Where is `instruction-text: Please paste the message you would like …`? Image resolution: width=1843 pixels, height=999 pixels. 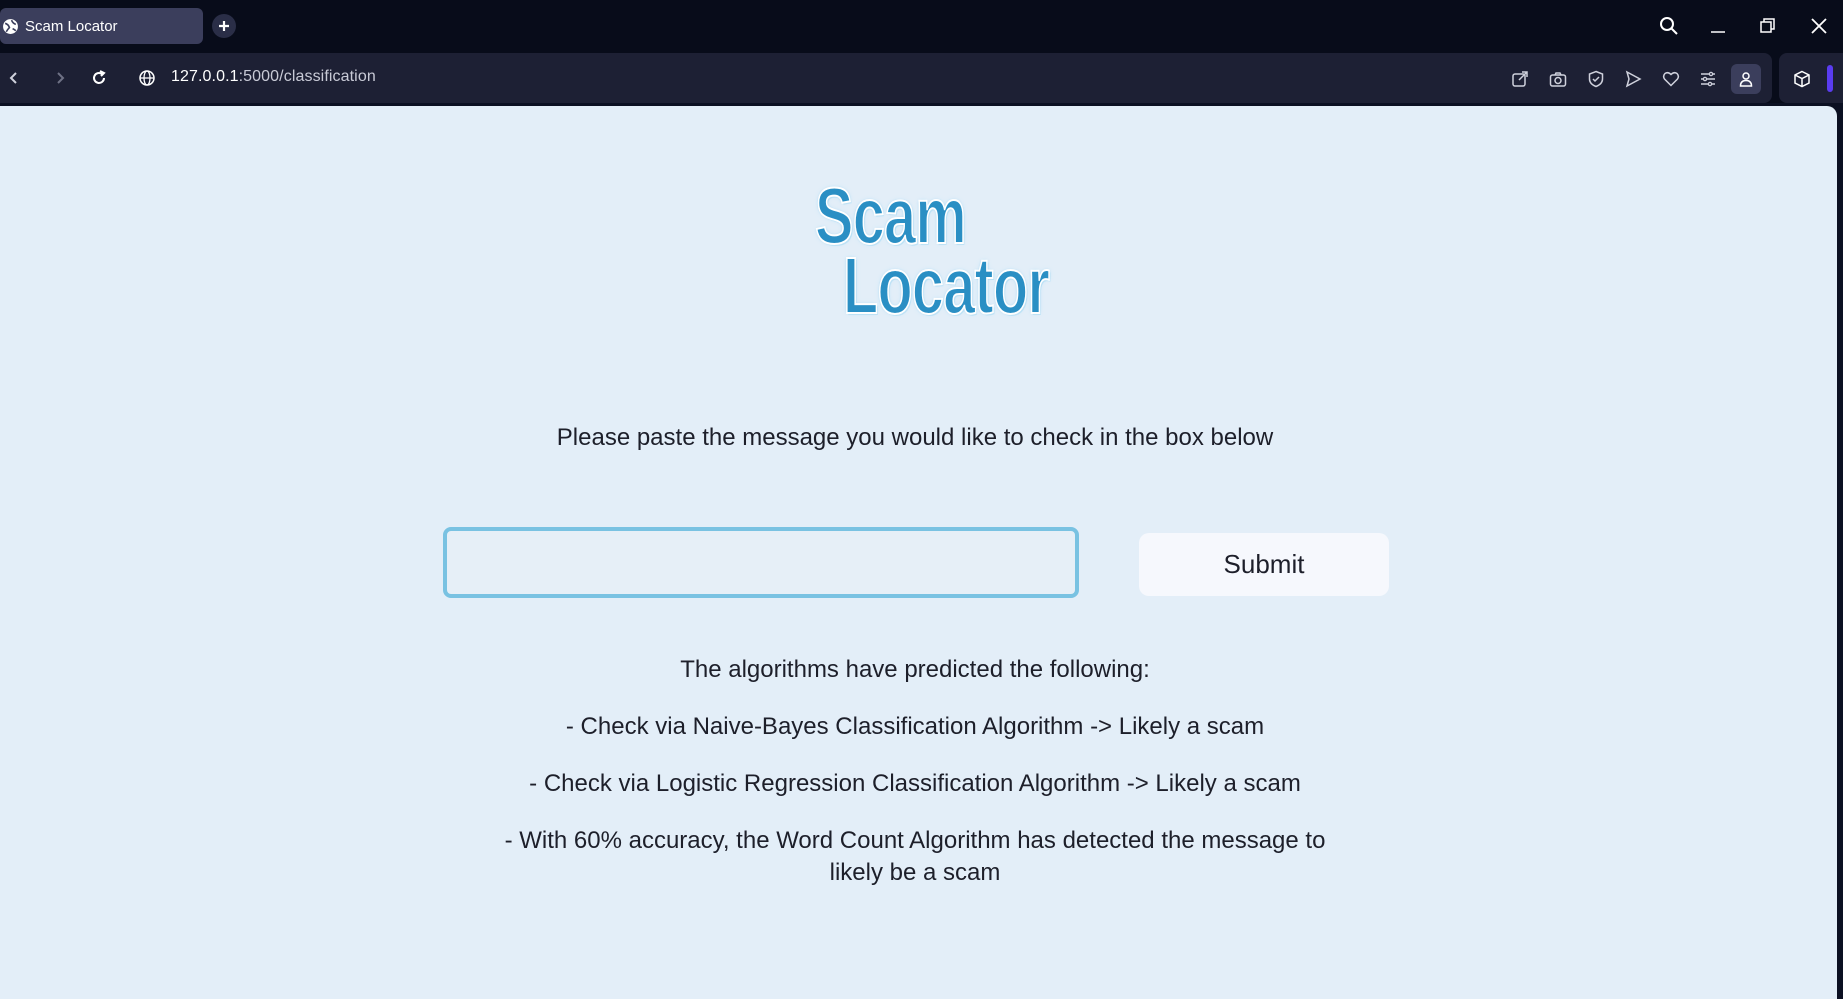
instruction-text: Please paste the message you would like … is located at coordinates (915, 437).